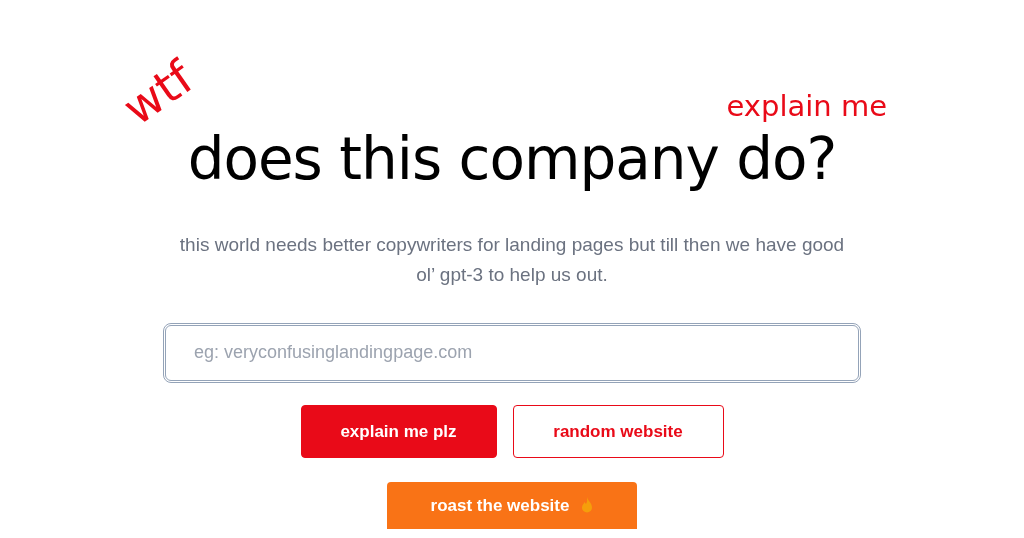  What do you see at coordinates (618, 431) in the screenshot?
I see `random-website-button: random website` at bounding box center [618, 431].